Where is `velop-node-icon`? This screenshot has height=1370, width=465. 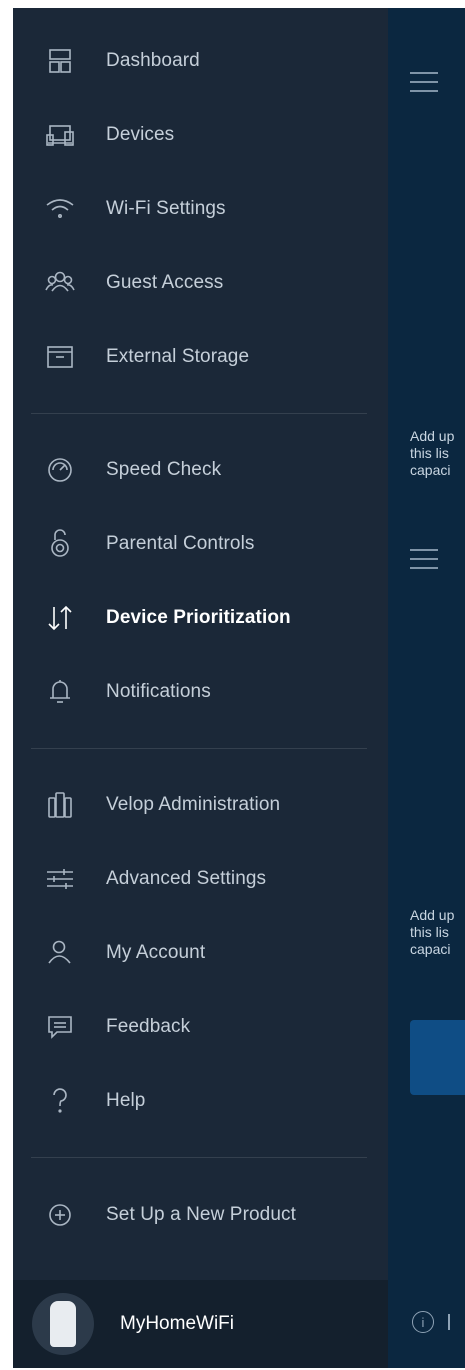 velop-node-icon is located at coordinates (63, 1324).